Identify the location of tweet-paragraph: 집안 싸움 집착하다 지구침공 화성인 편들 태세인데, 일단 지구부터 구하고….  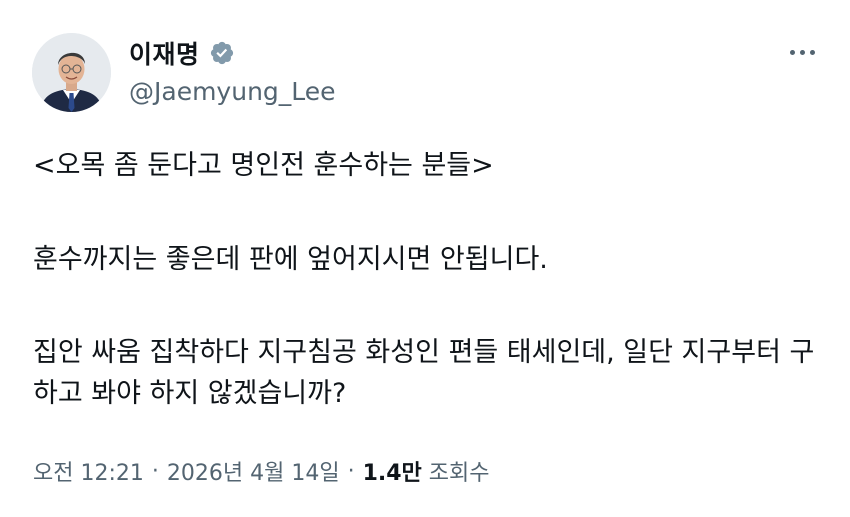
(424, 373).